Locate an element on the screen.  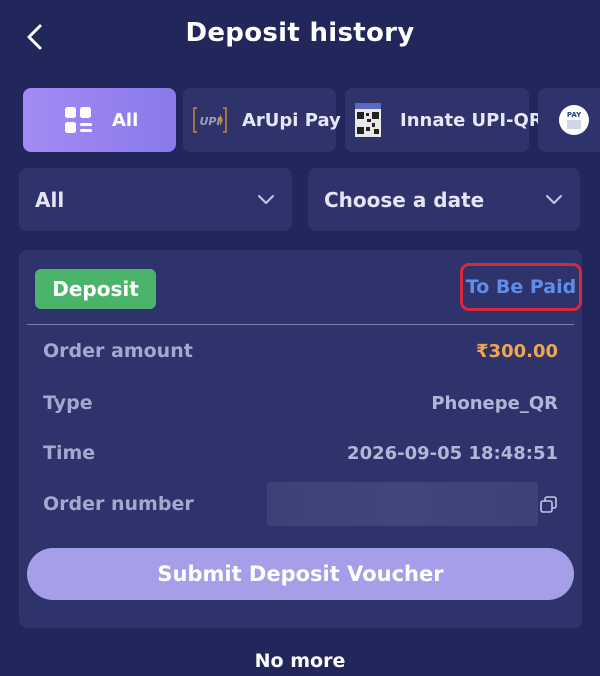
header: Deposit history is located at coordinates (300, 36).